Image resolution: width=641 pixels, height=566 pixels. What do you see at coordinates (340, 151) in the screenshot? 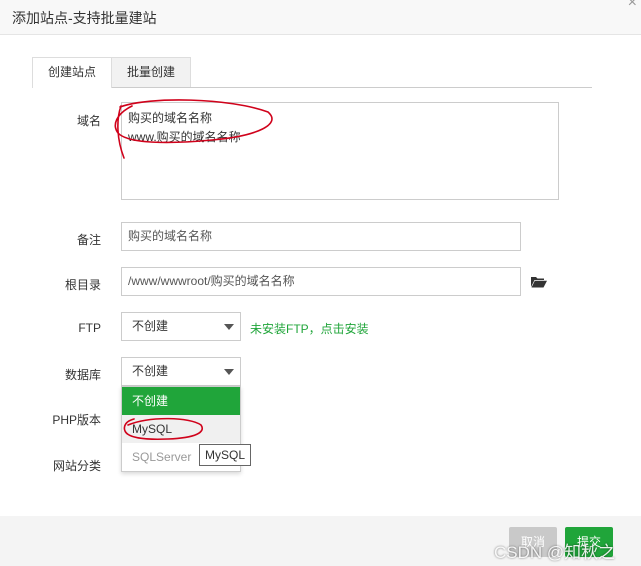
I see `domain-textarea: 购买的域名名称 www.购买的域名名称` at bounding box center [340, 151].